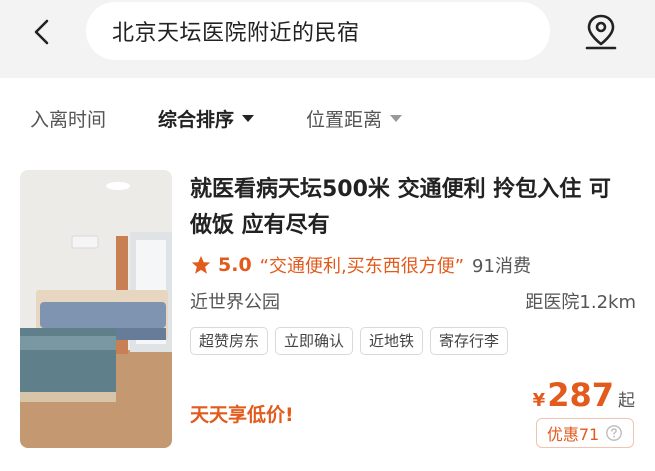  I want to click on rating-score: 5.0, so click(235, 265).